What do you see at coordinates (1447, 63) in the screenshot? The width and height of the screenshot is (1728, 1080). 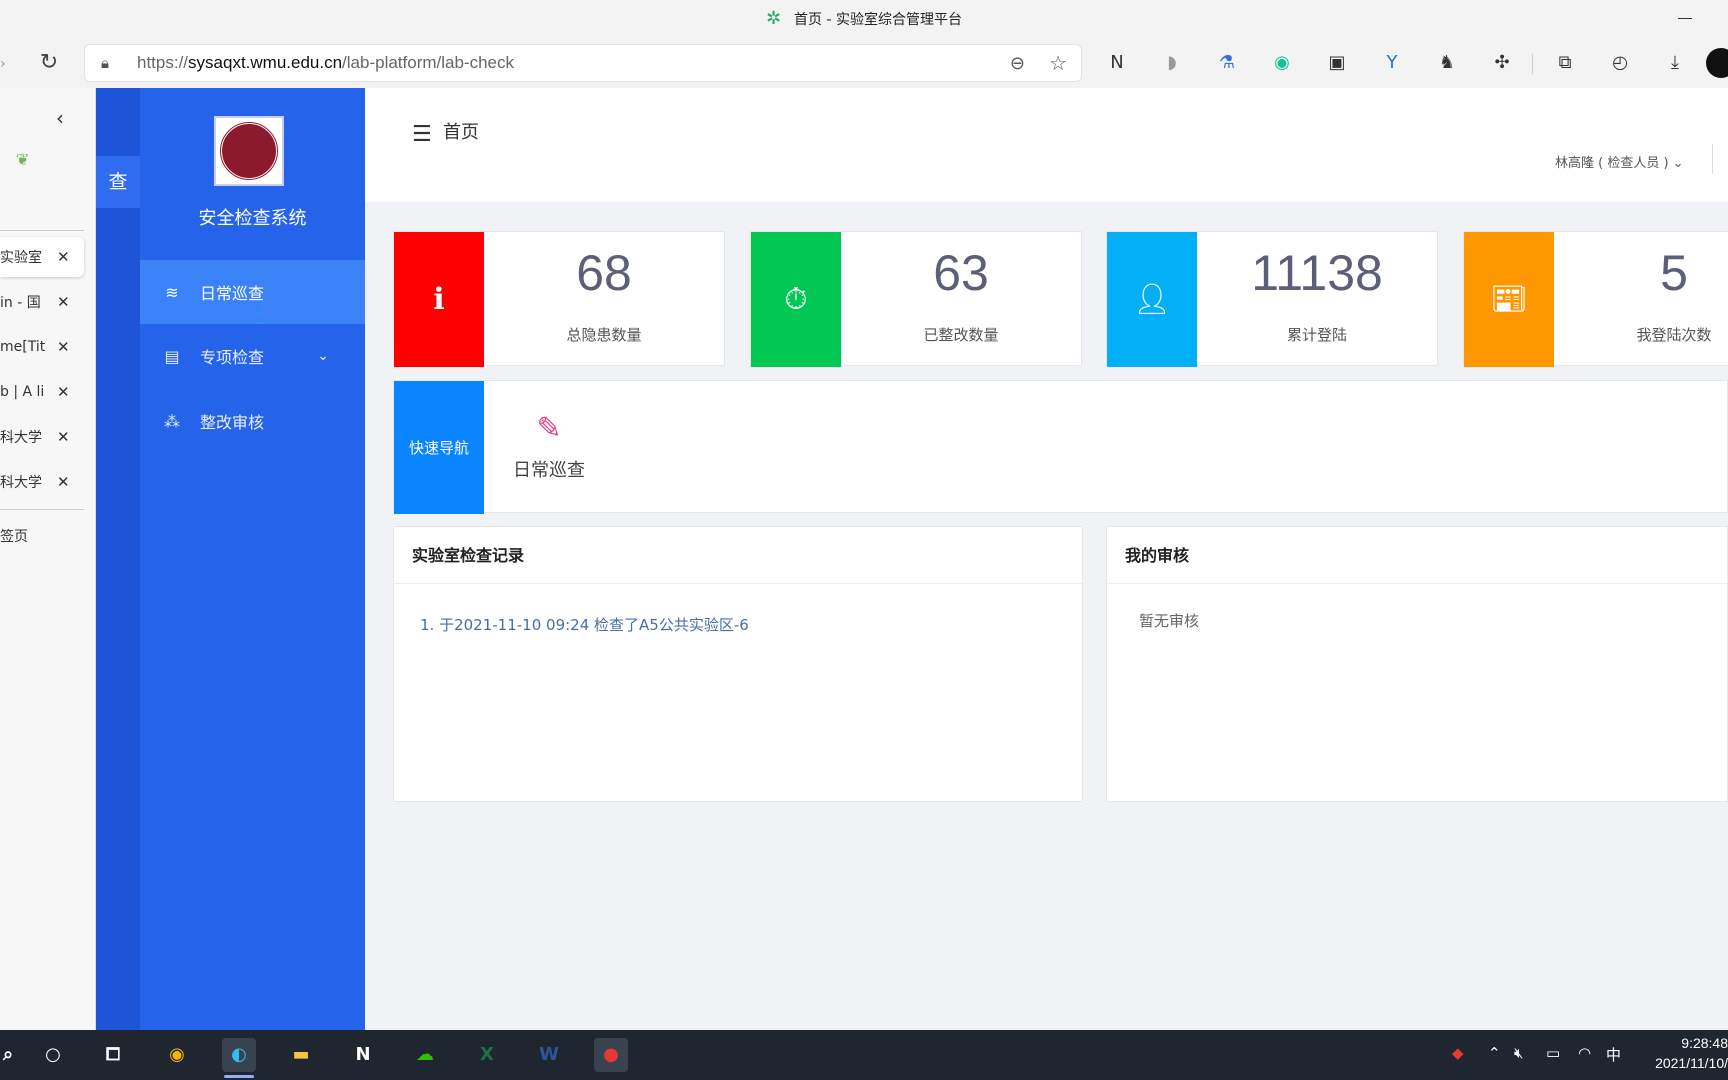 I see `bird-extension-icon: ♞` at bounding box center [1447, 63].